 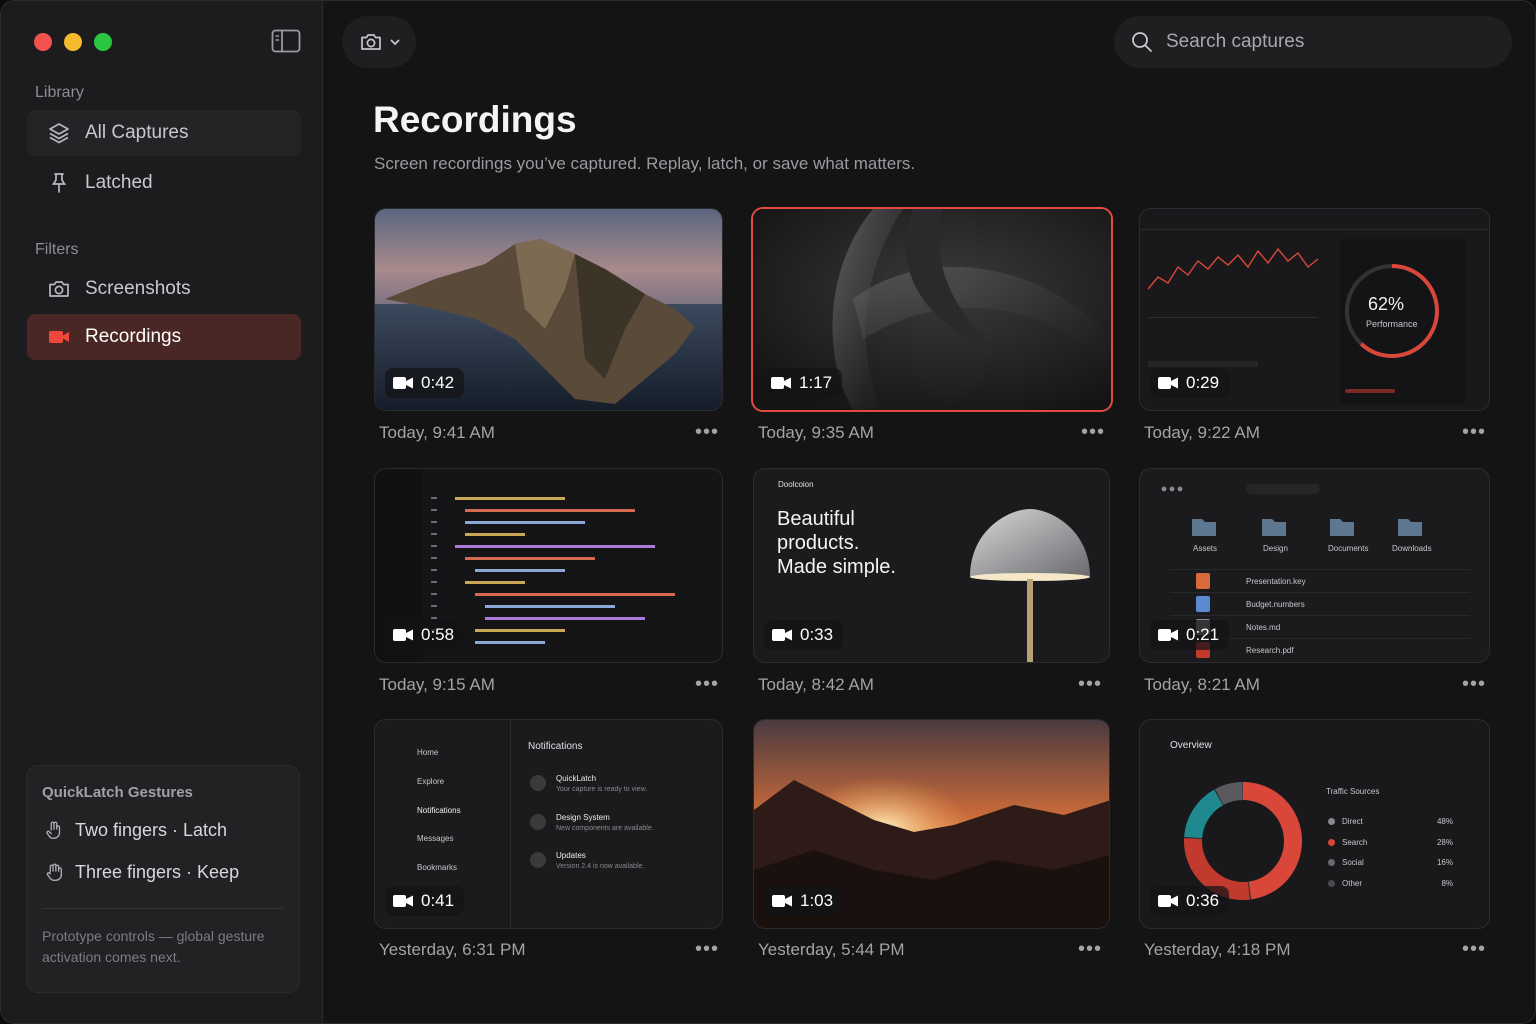 What do you see at coordinates (816, 432) in the screenshot?
I see `capture-timestamp: Today, 9:35 AM` at bounding box center [816, 432].